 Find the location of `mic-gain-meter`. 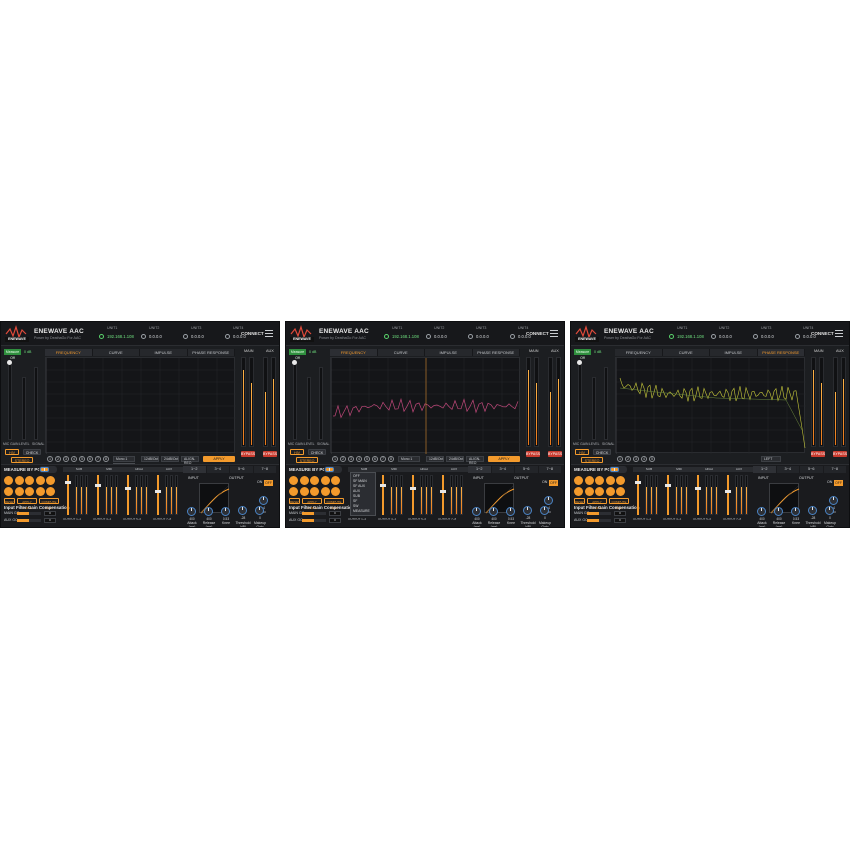

mic-gain-meter is located at coordinates (10, 401).